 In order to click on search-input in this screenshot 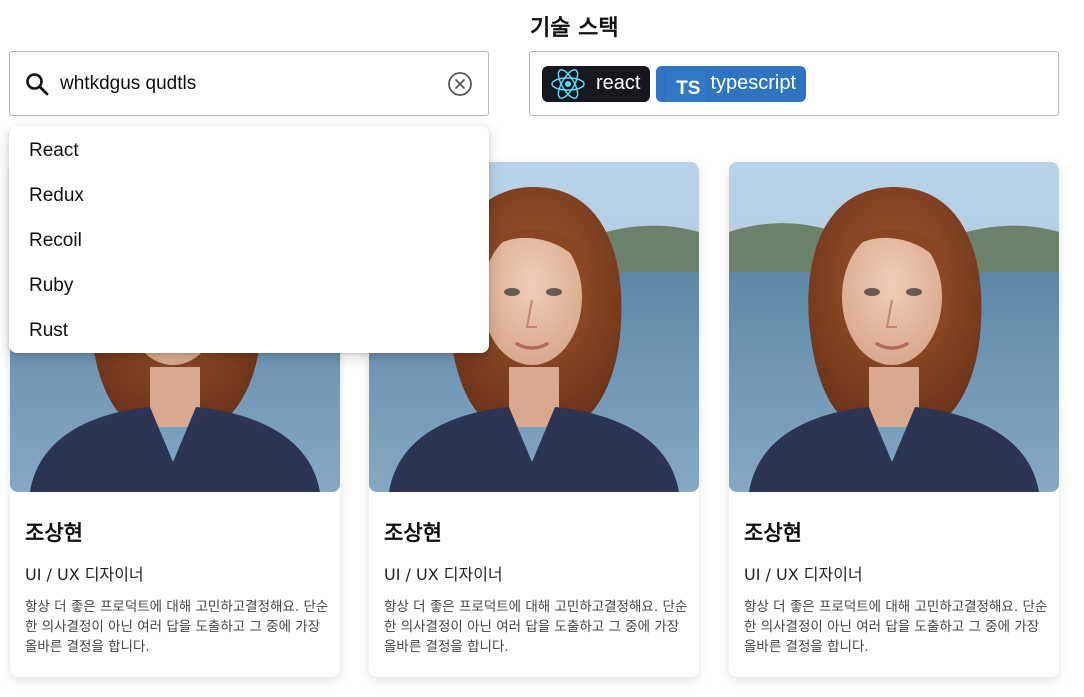, I will do `click(253, 83)`.